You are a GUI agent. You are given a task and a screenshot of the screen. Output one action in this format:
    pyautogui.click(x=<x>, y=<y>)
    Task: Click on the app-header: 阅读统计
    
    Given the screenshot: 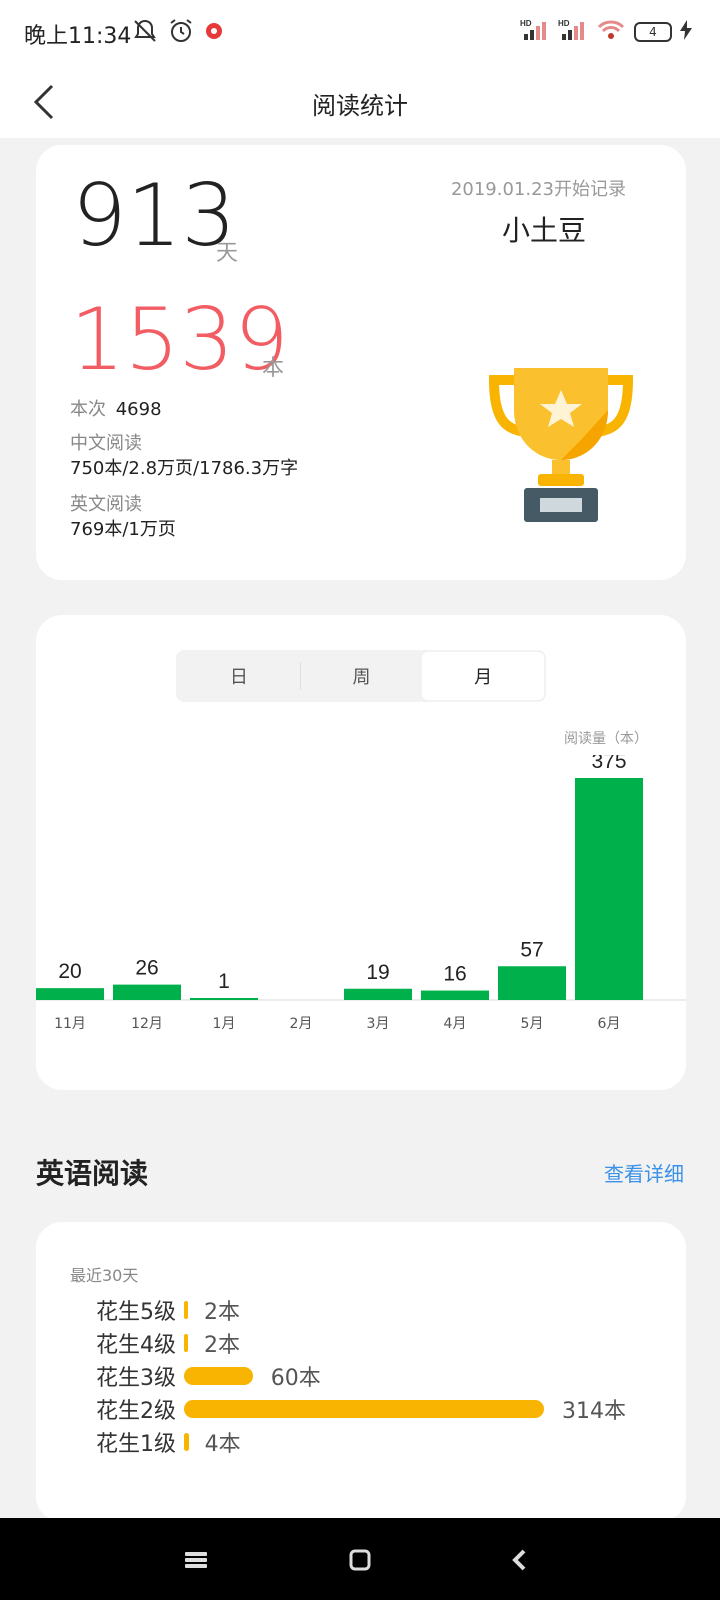 What is the action you would take?
    pyautogui.click(x=360, y=102)
    